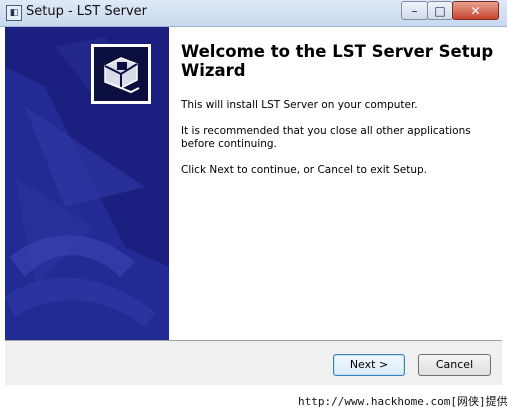 Image resolution: width=507 pixels, height=416 pixels. I want to click on minimize-button: –, so click(414, 10).